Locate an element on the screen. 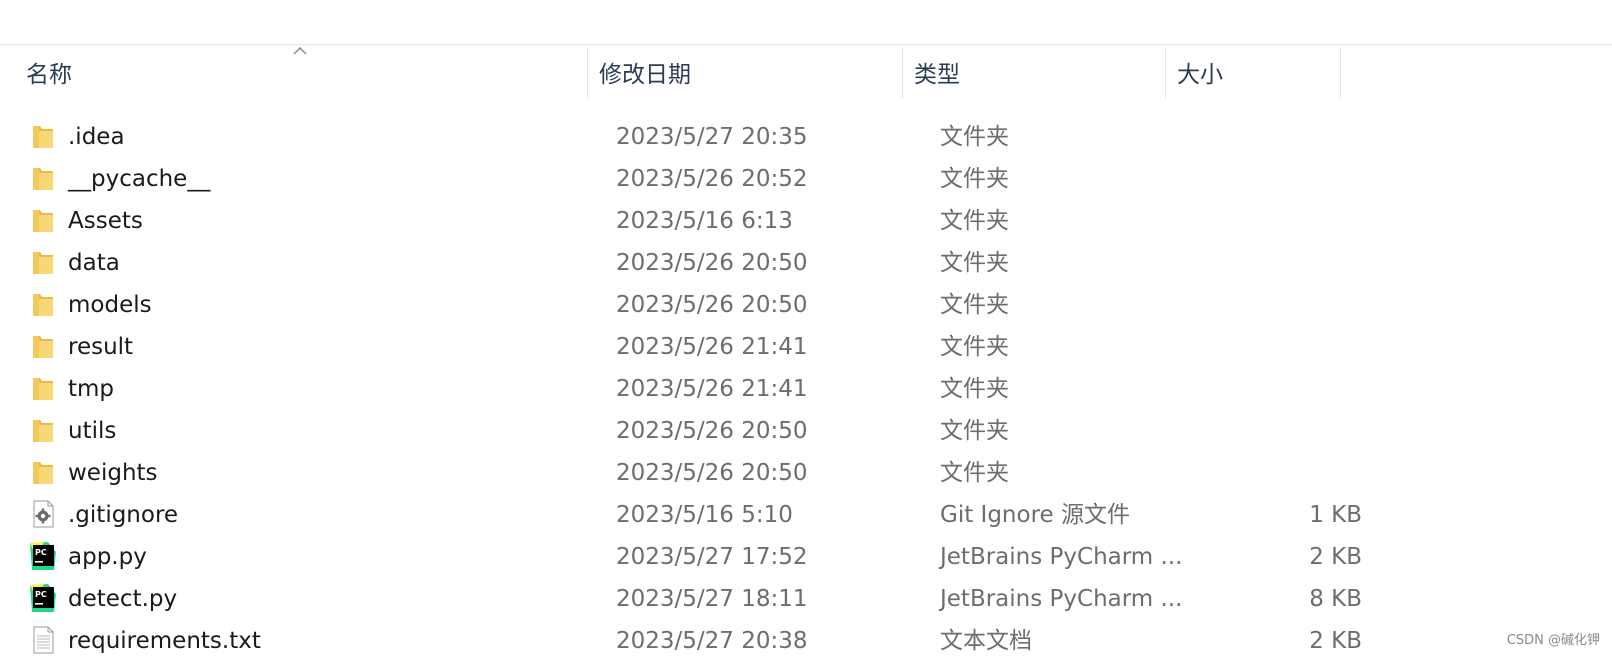 The width and height of the screenshot is (1612, 668). file-row: data 2023/5/26 20:50 文件夹 is located at coordinates (806, 263).